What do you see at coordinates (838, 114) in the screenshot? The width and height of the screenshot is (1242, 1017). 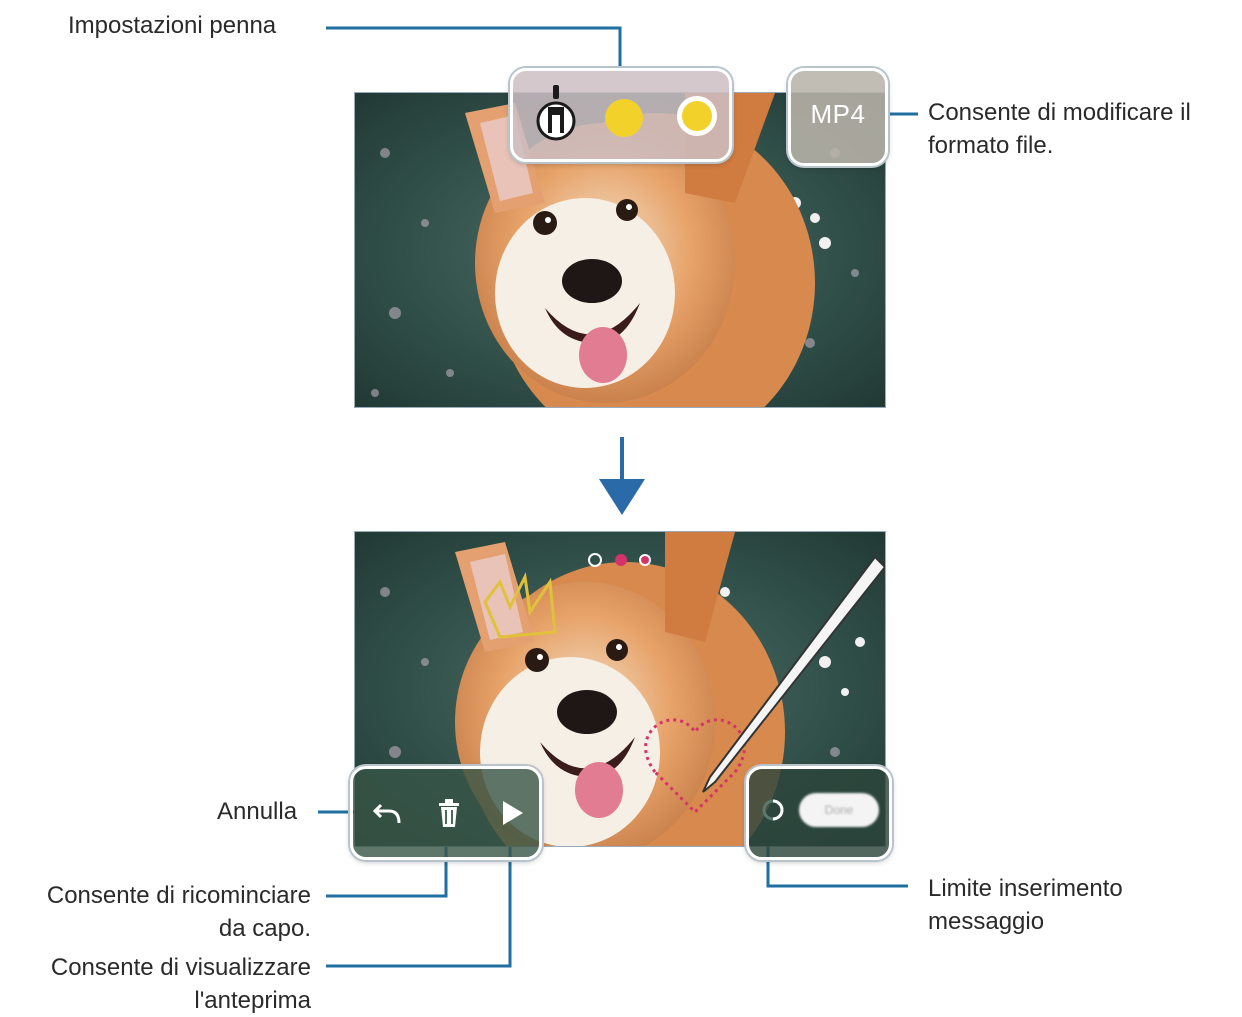 I see `file-format-value: MP4` at bounding box center [838, 114].